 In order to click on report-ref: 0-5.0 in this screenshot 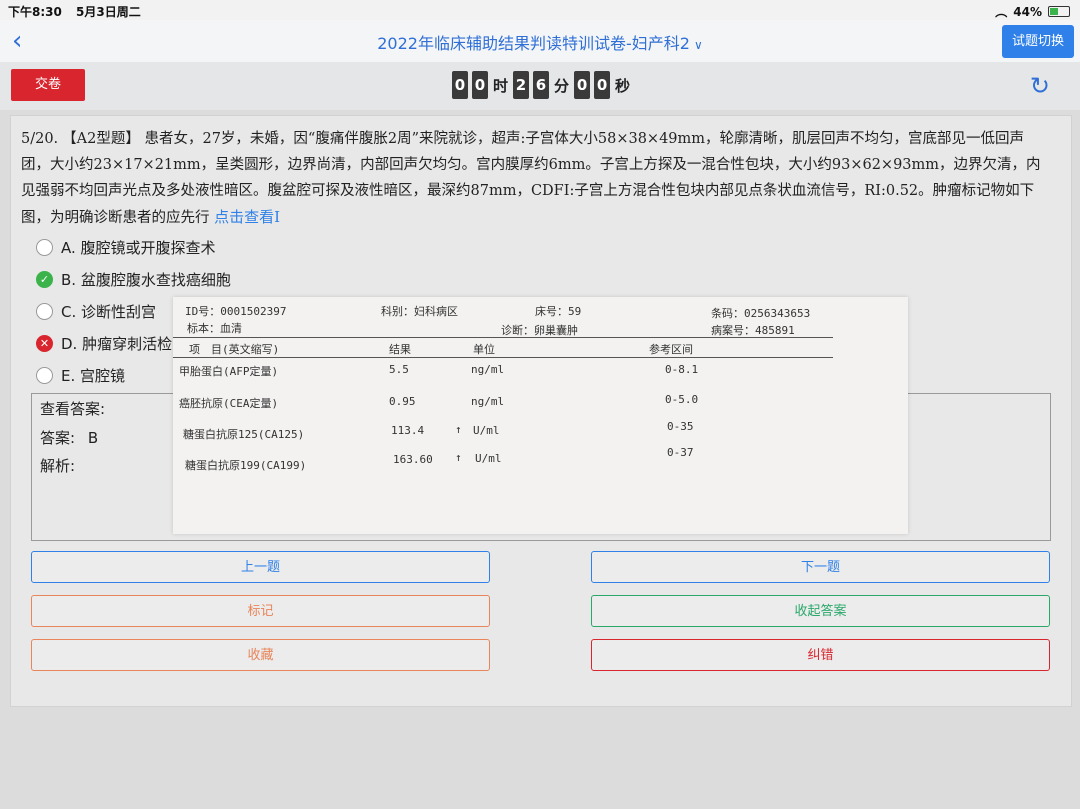, I will do `click(682, 399)`.